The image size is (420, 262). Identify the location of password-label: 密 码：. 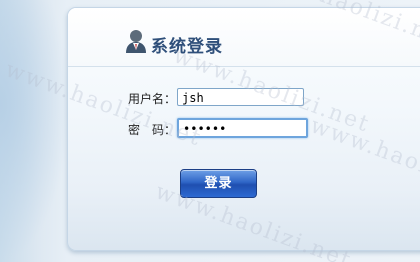
(152, 130).